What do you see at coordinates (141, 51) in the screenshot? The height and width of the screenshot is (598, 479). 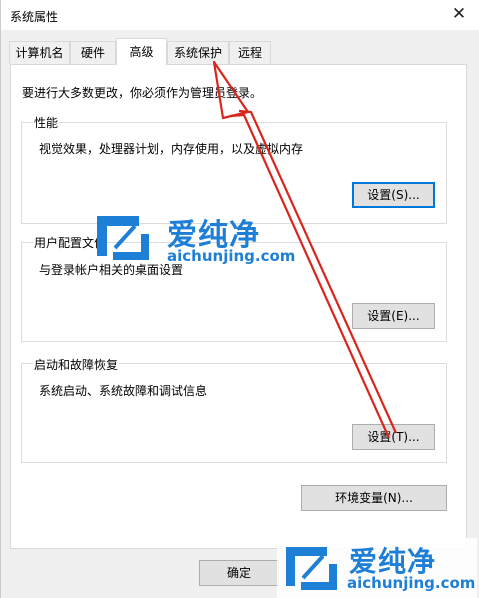 I see `tab-advanced: 高级` at bounding box center [141, 51].